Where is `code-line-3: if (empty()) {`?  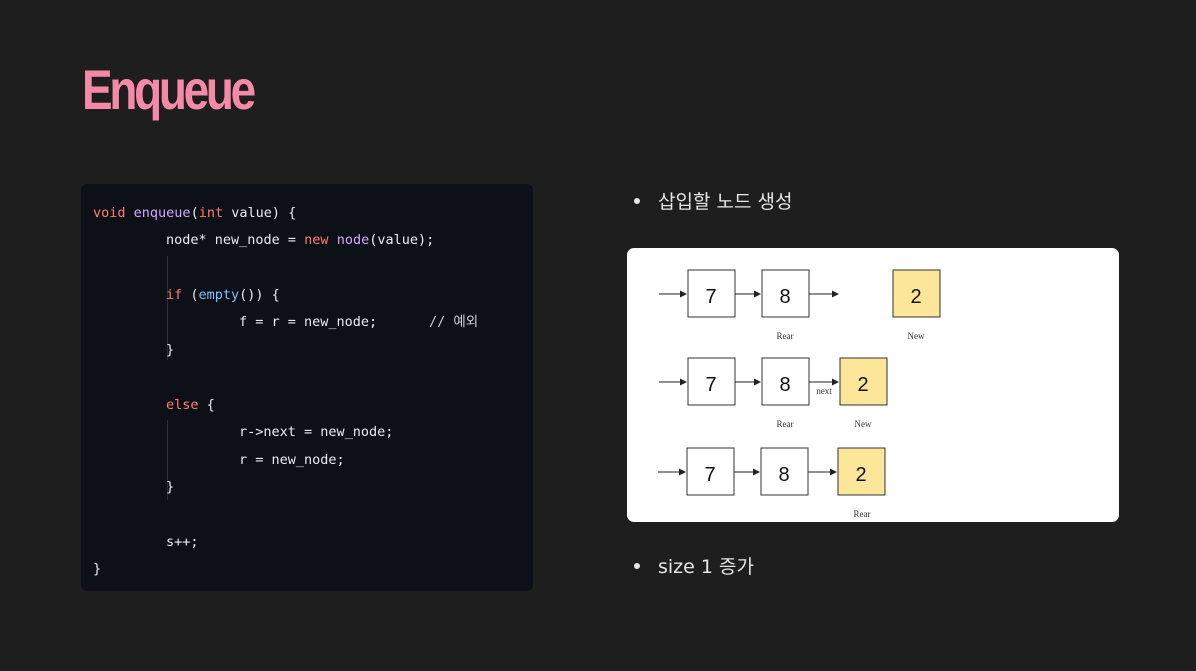
code-line-3: if (empty()) { is located at coordinates (223, 295).